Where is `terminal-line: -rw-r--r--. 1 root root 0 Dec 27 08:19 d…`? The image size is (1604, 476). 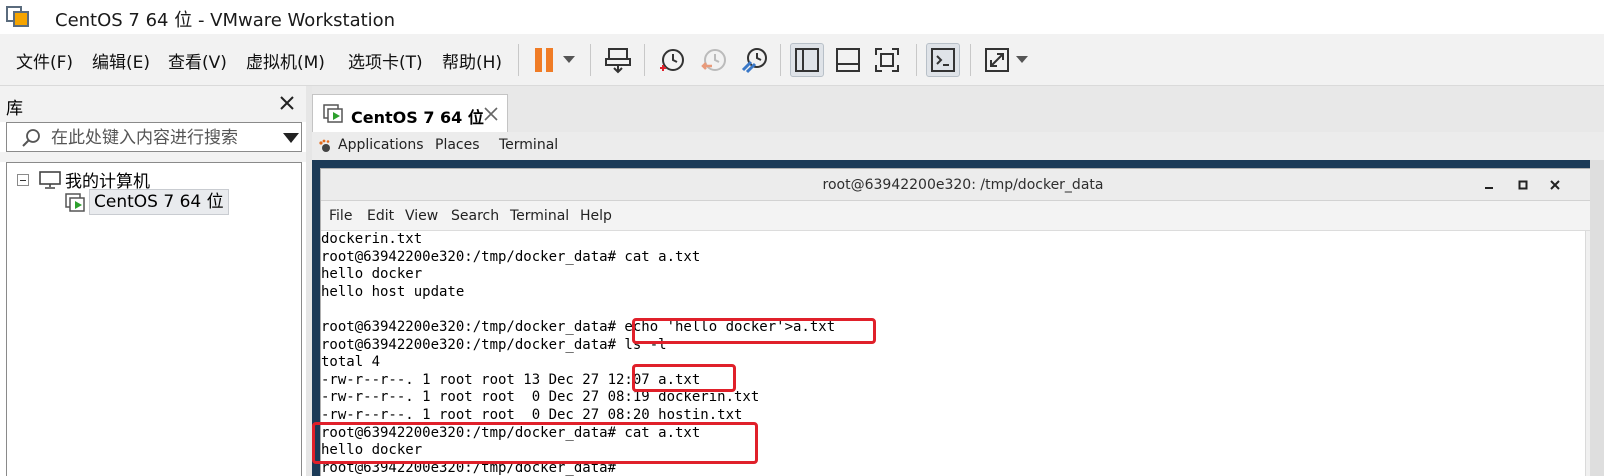 terminal-line: -rw-r--r--. 1 root root 0 Dec 27 08:19 d… is located at coordinates (540, 397).